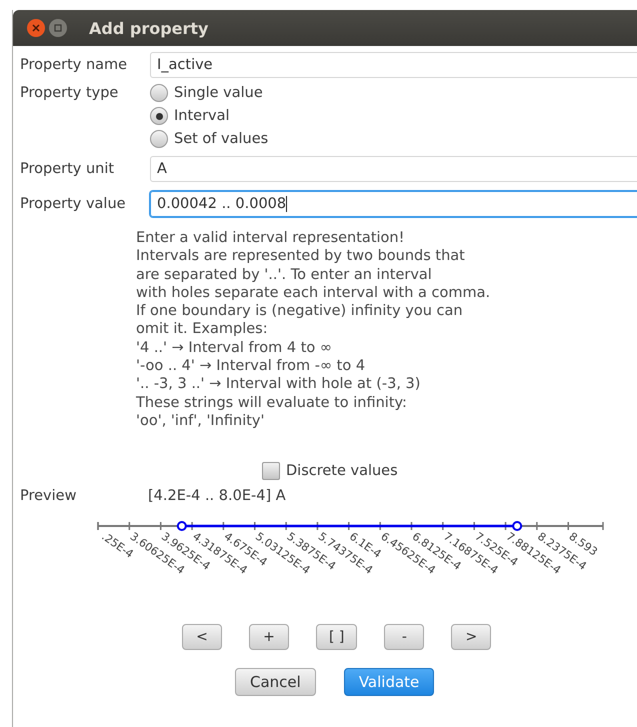 The image size is (637, 727). What do you see at coordinates (217, 496) in the screenshot?
I see `preview-value: [4.2E-4 .. 8.0E-4] A` at bounding box center [217, 496].